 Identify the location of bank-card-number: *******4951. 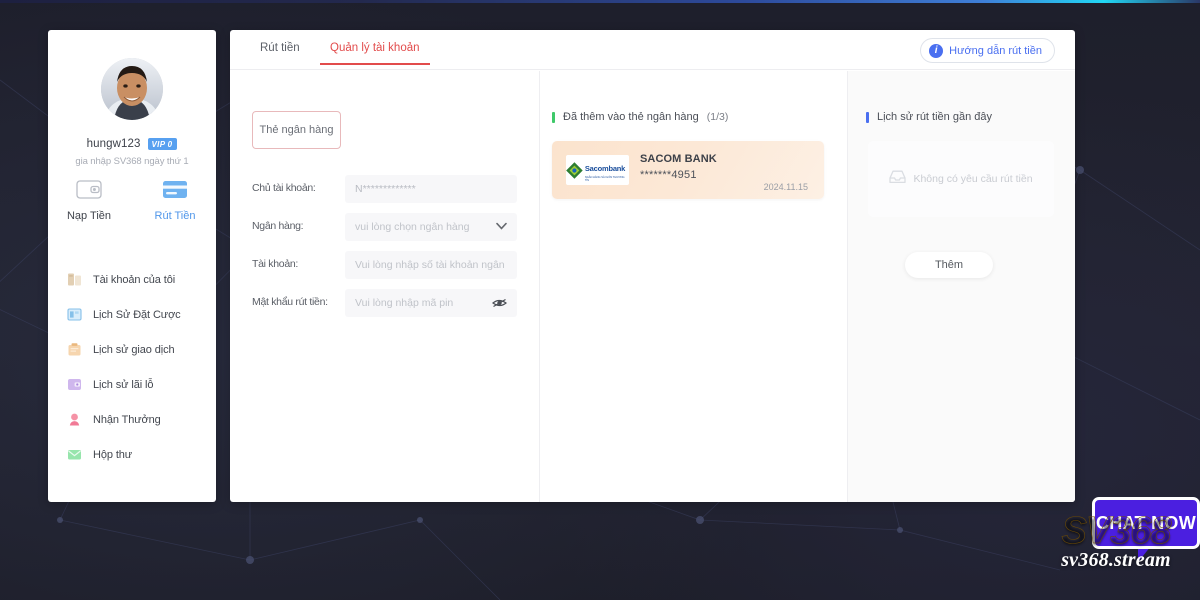
(668, 175).